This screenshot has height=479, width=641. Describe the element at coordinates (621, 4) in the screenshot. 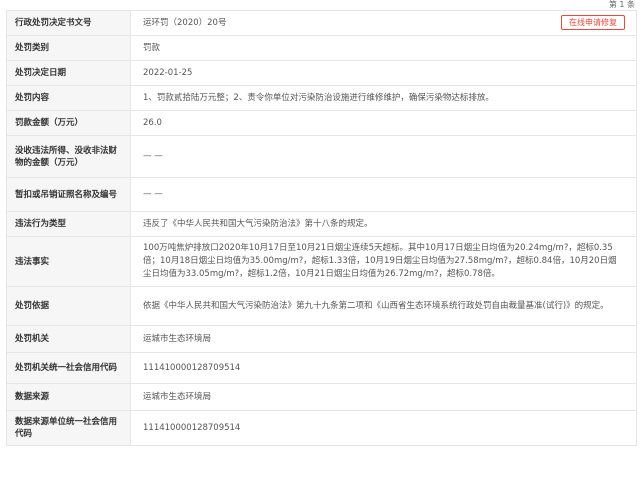

I see `page-count: 第 1 条` at that location.